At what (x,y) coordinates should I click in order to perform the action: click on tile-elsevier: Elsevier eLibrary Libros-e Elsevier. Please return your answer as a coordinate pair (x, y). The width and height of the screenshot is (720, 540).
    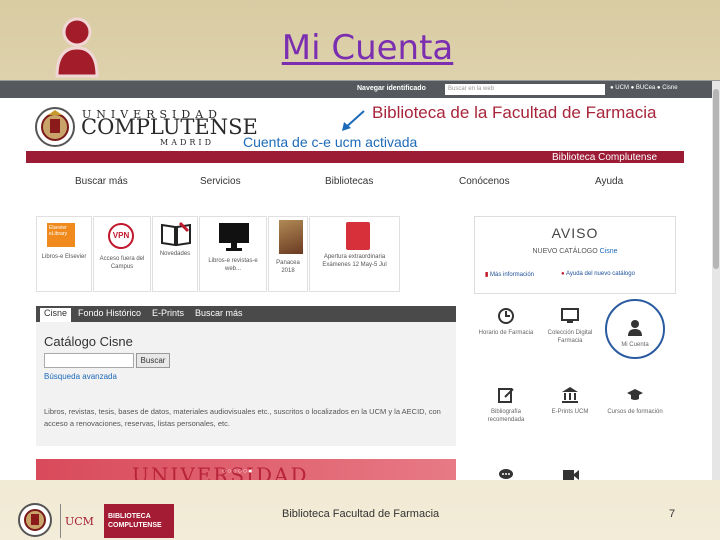
    Looking at the image, I should click on (64, 254).